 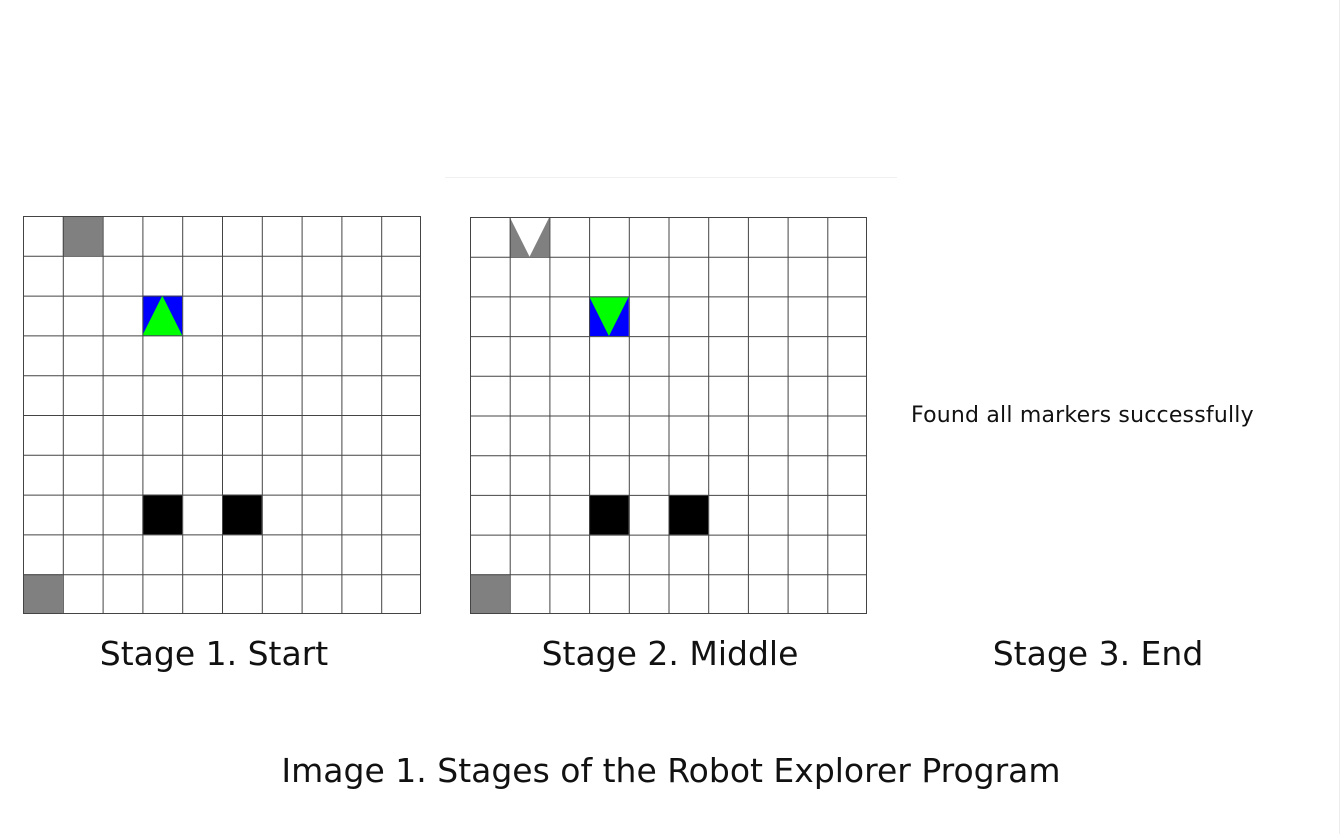 I want to click on divider-line, so click(x=671, y=177).